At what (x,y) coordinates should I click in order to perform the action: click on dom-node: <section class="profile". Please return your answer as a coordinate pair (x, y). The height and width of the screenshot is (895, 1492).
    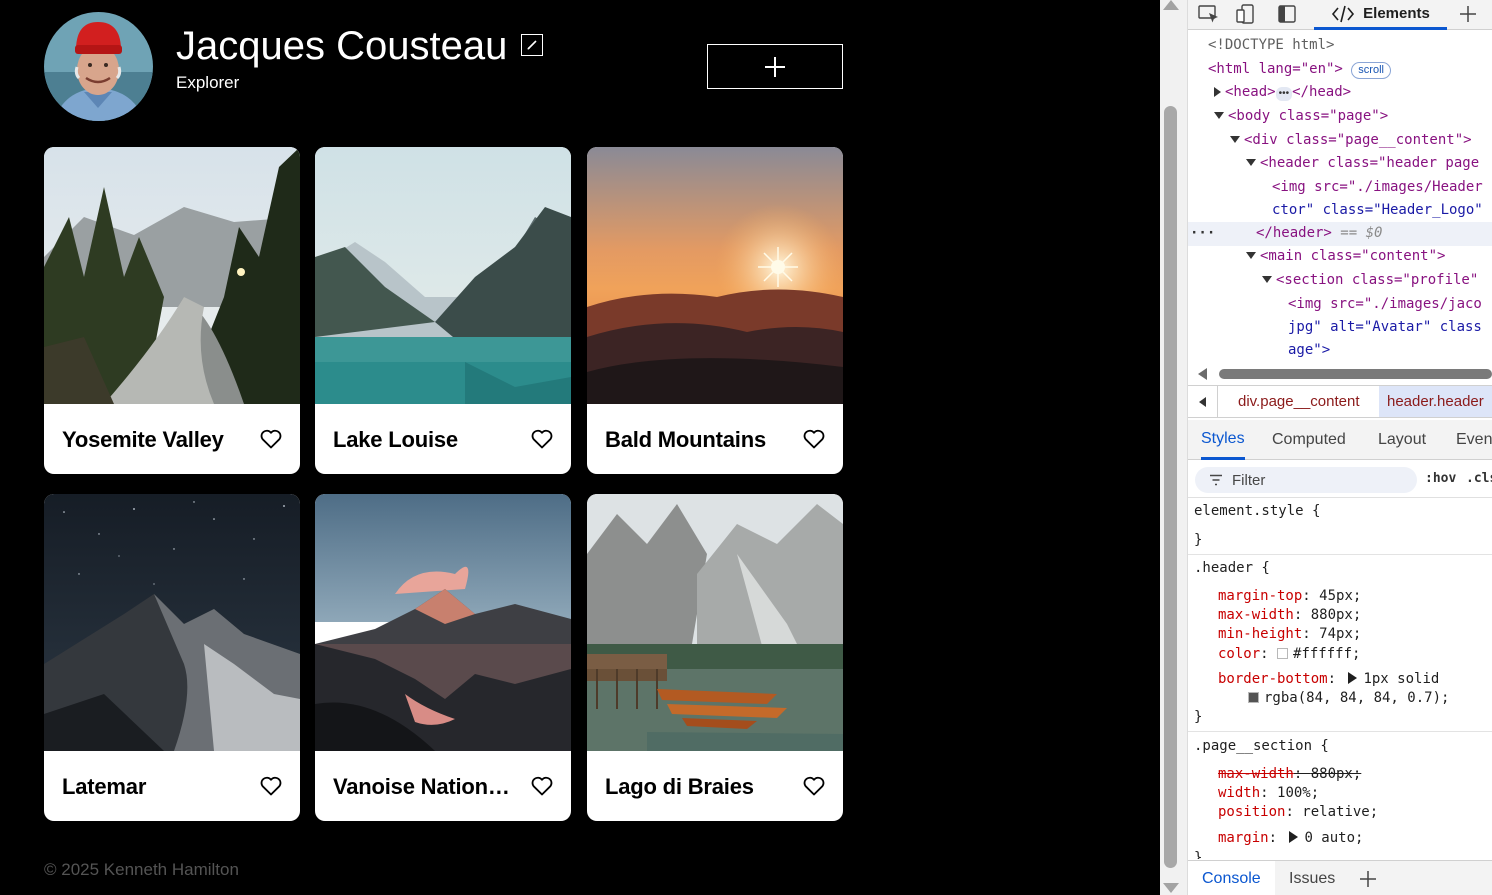
    Looking at the image, I should click on (1370, 281).